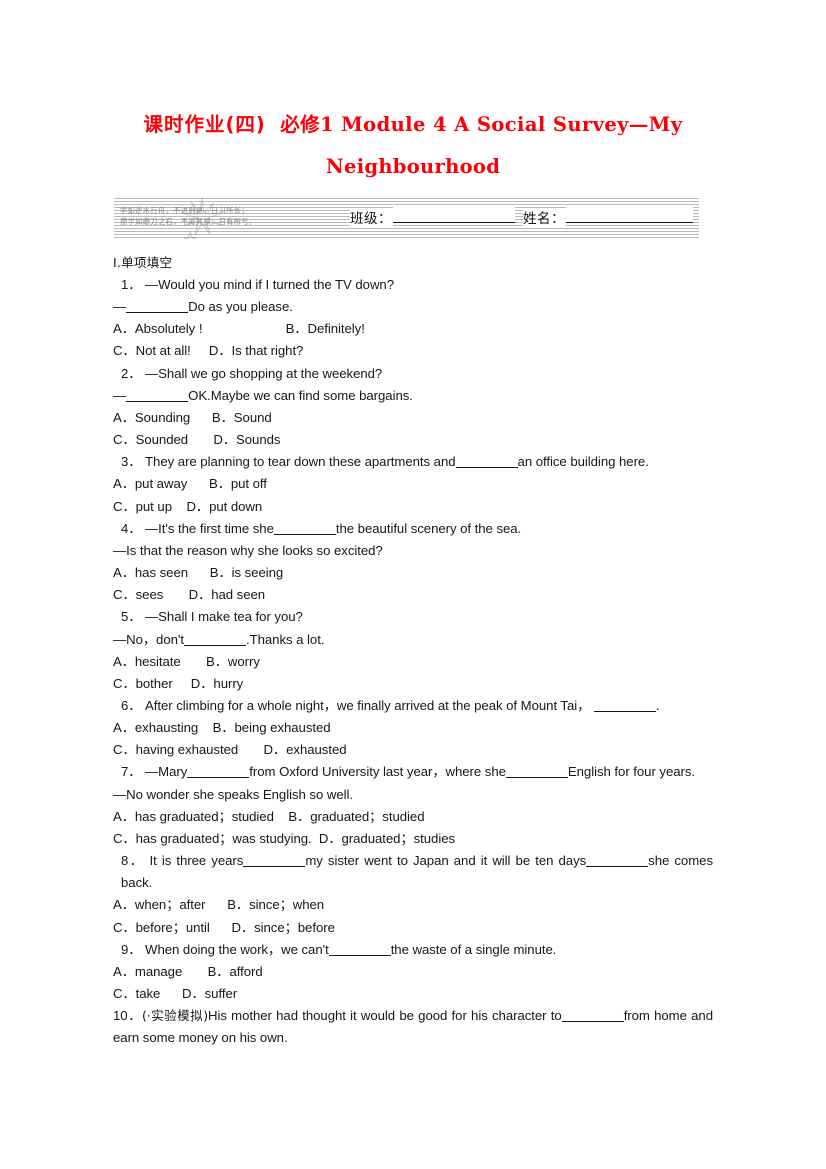 This screenshot has height=1169, width=826. Describe the element at coordinates (131, 949) in the screenshot. I see `question-number: 9．` at that location.